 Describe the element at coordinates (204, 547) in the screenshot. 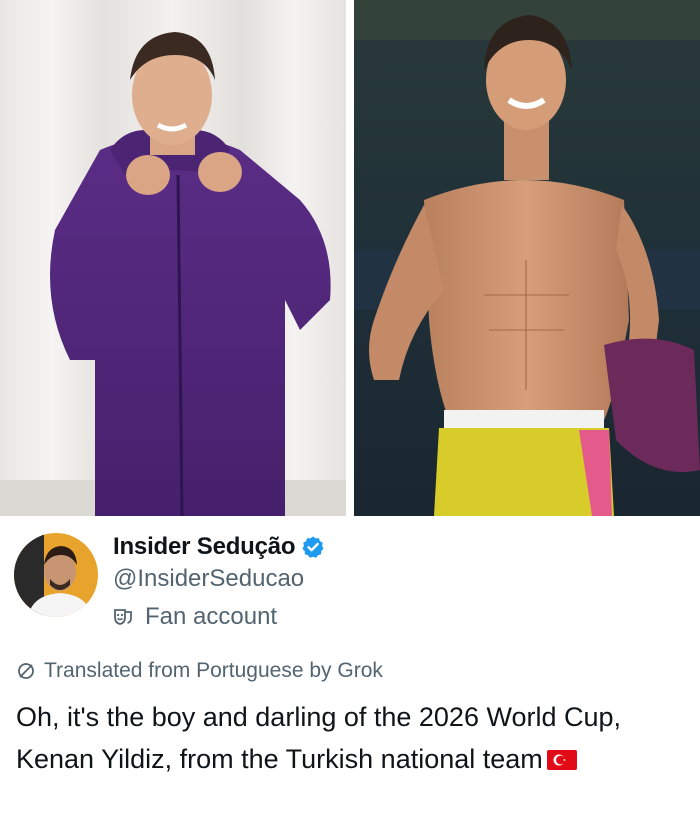

I see `display-name: Insider Sedução` at that location.